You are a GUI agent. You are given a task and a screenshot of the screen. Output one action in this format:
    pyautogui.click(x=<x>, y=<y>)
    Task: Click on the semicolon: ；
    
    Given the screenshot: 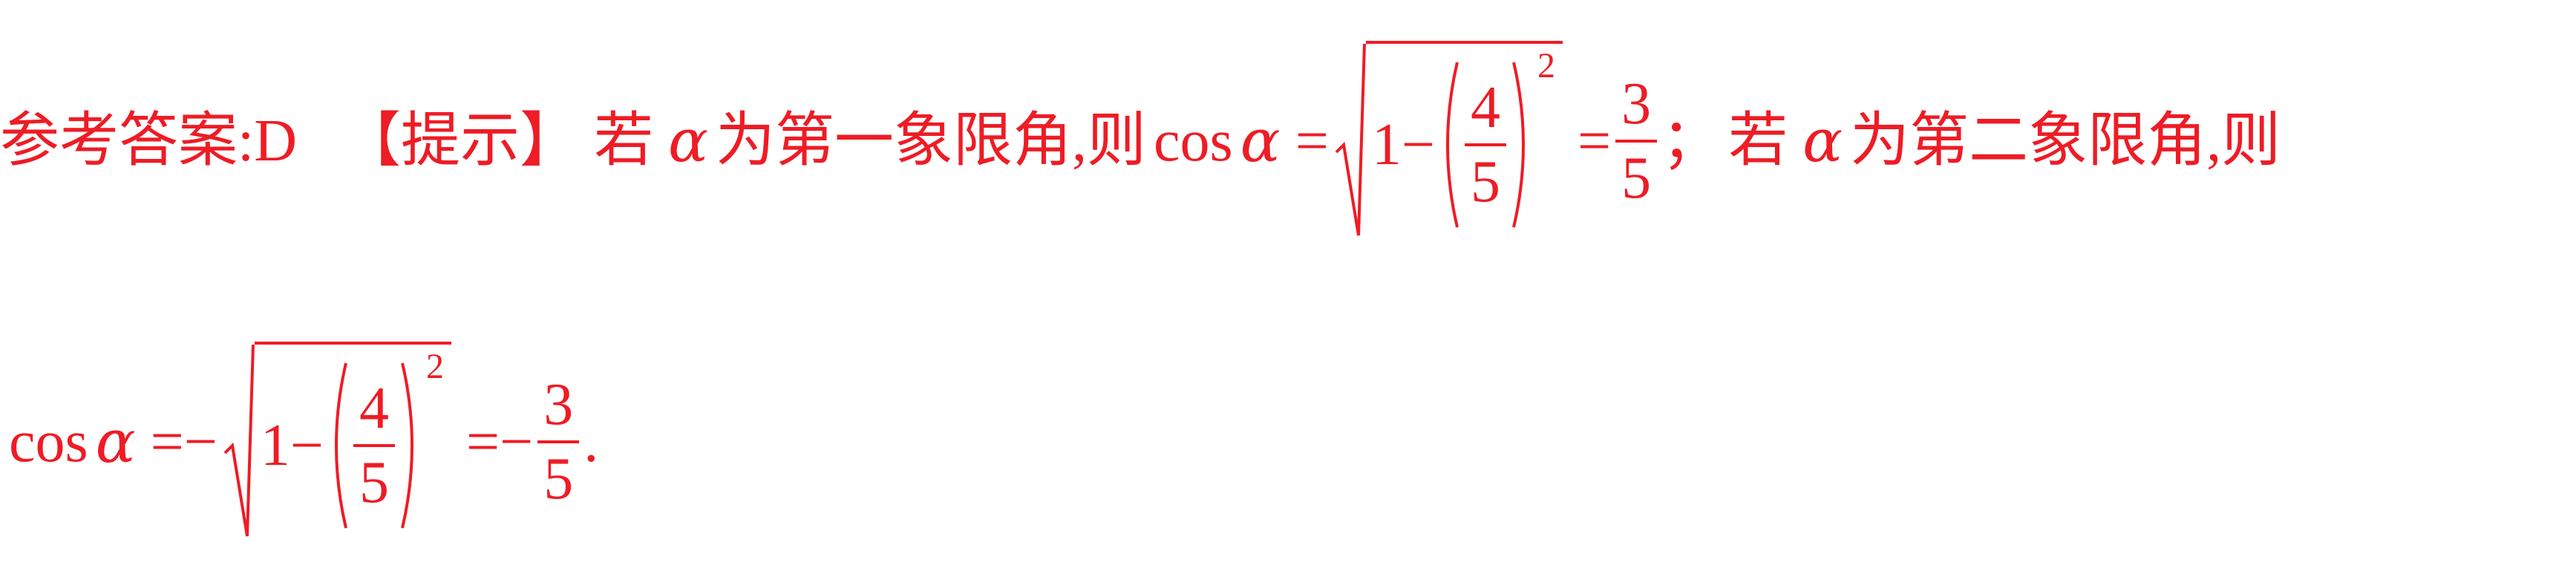 What is the action you would take?
    pyautogui.click(x=1692, y=141)
    